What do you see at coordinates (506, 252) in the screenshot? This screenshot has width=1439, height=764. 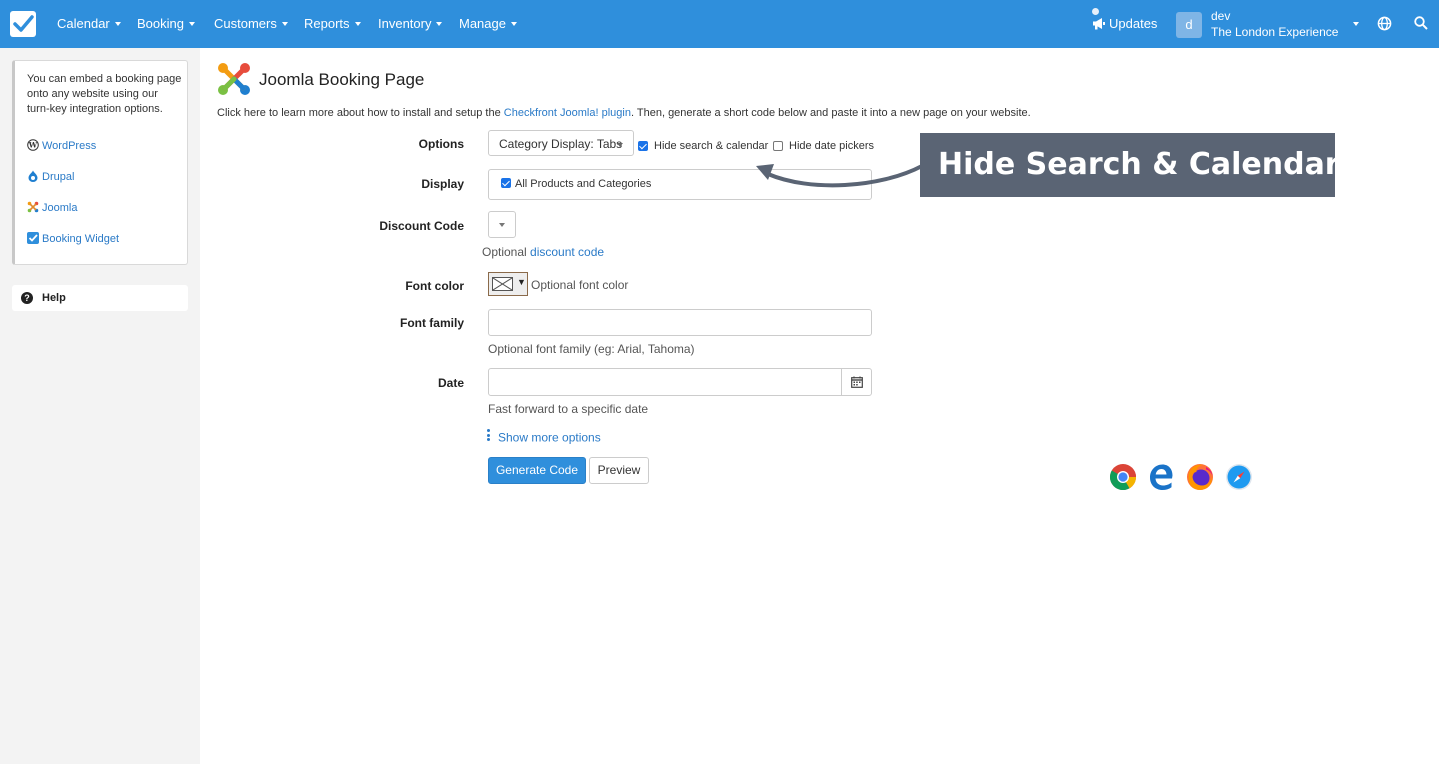 I see `discount-hint-text: Optional` at bounding box center [506, 252].